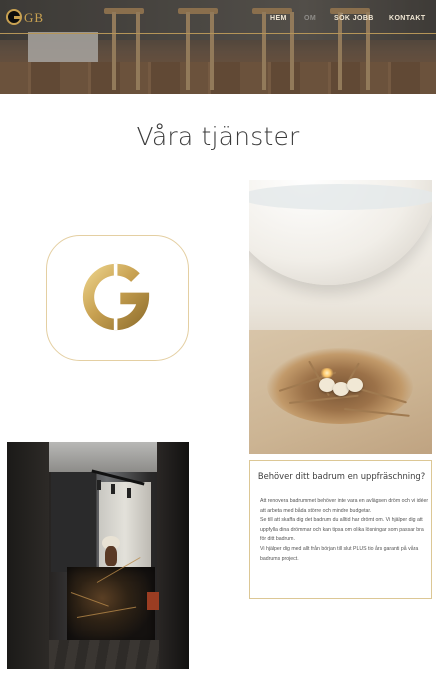 Image resolution: width=436 pixels, height=676 pixels. I want to click on kitchen-interior-photo, so click(98, 555).